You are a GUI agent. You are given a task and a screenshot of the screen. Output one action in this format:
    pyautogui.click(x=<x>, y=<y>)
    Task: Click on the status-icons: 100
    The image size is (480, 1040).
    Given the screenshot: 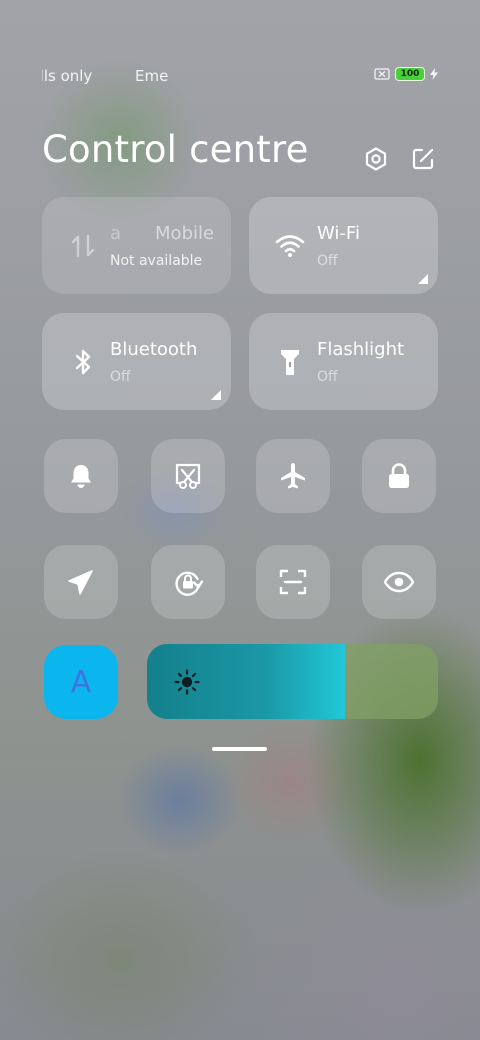 What is the action you would take?
    pyautogui.click(x=406, y=74)
    